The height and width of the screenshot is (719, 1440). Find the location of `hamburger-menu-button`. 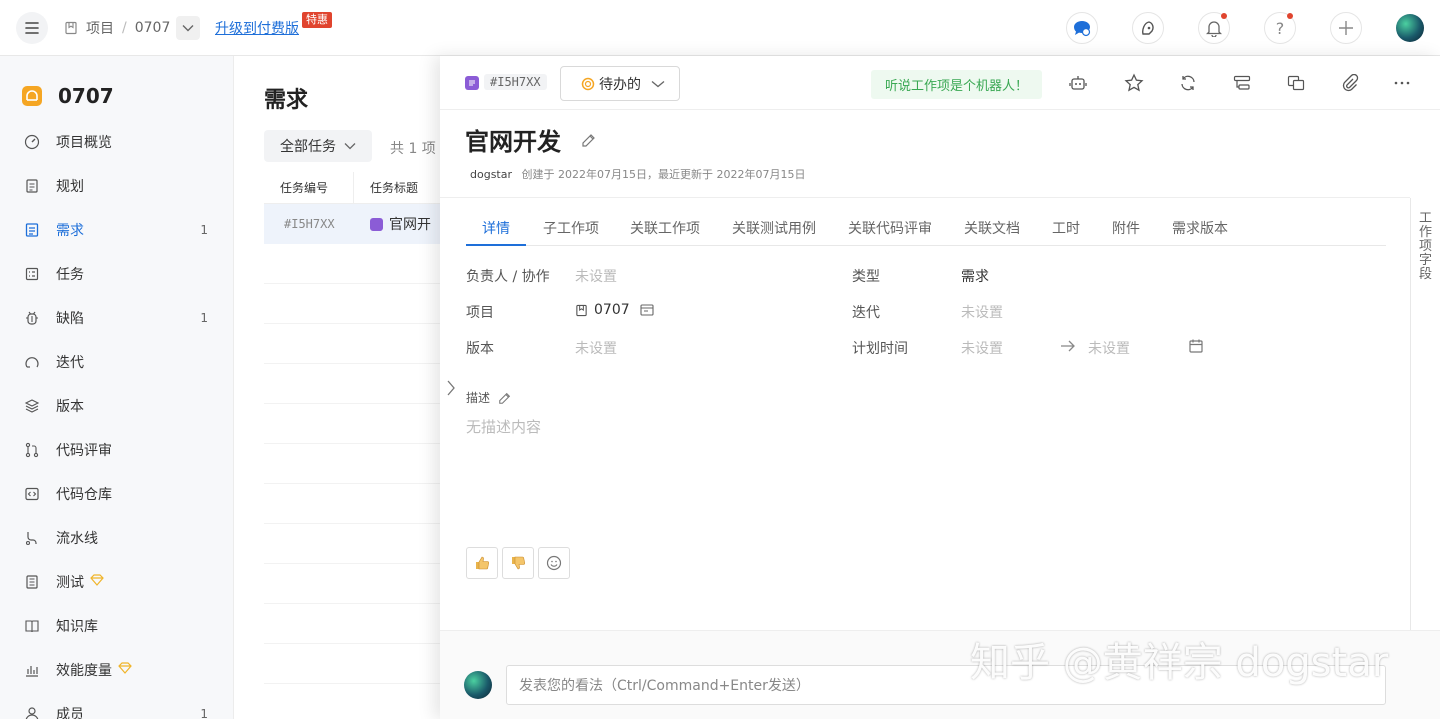

hamburger-menu-button is located at coordinates (32, 28).